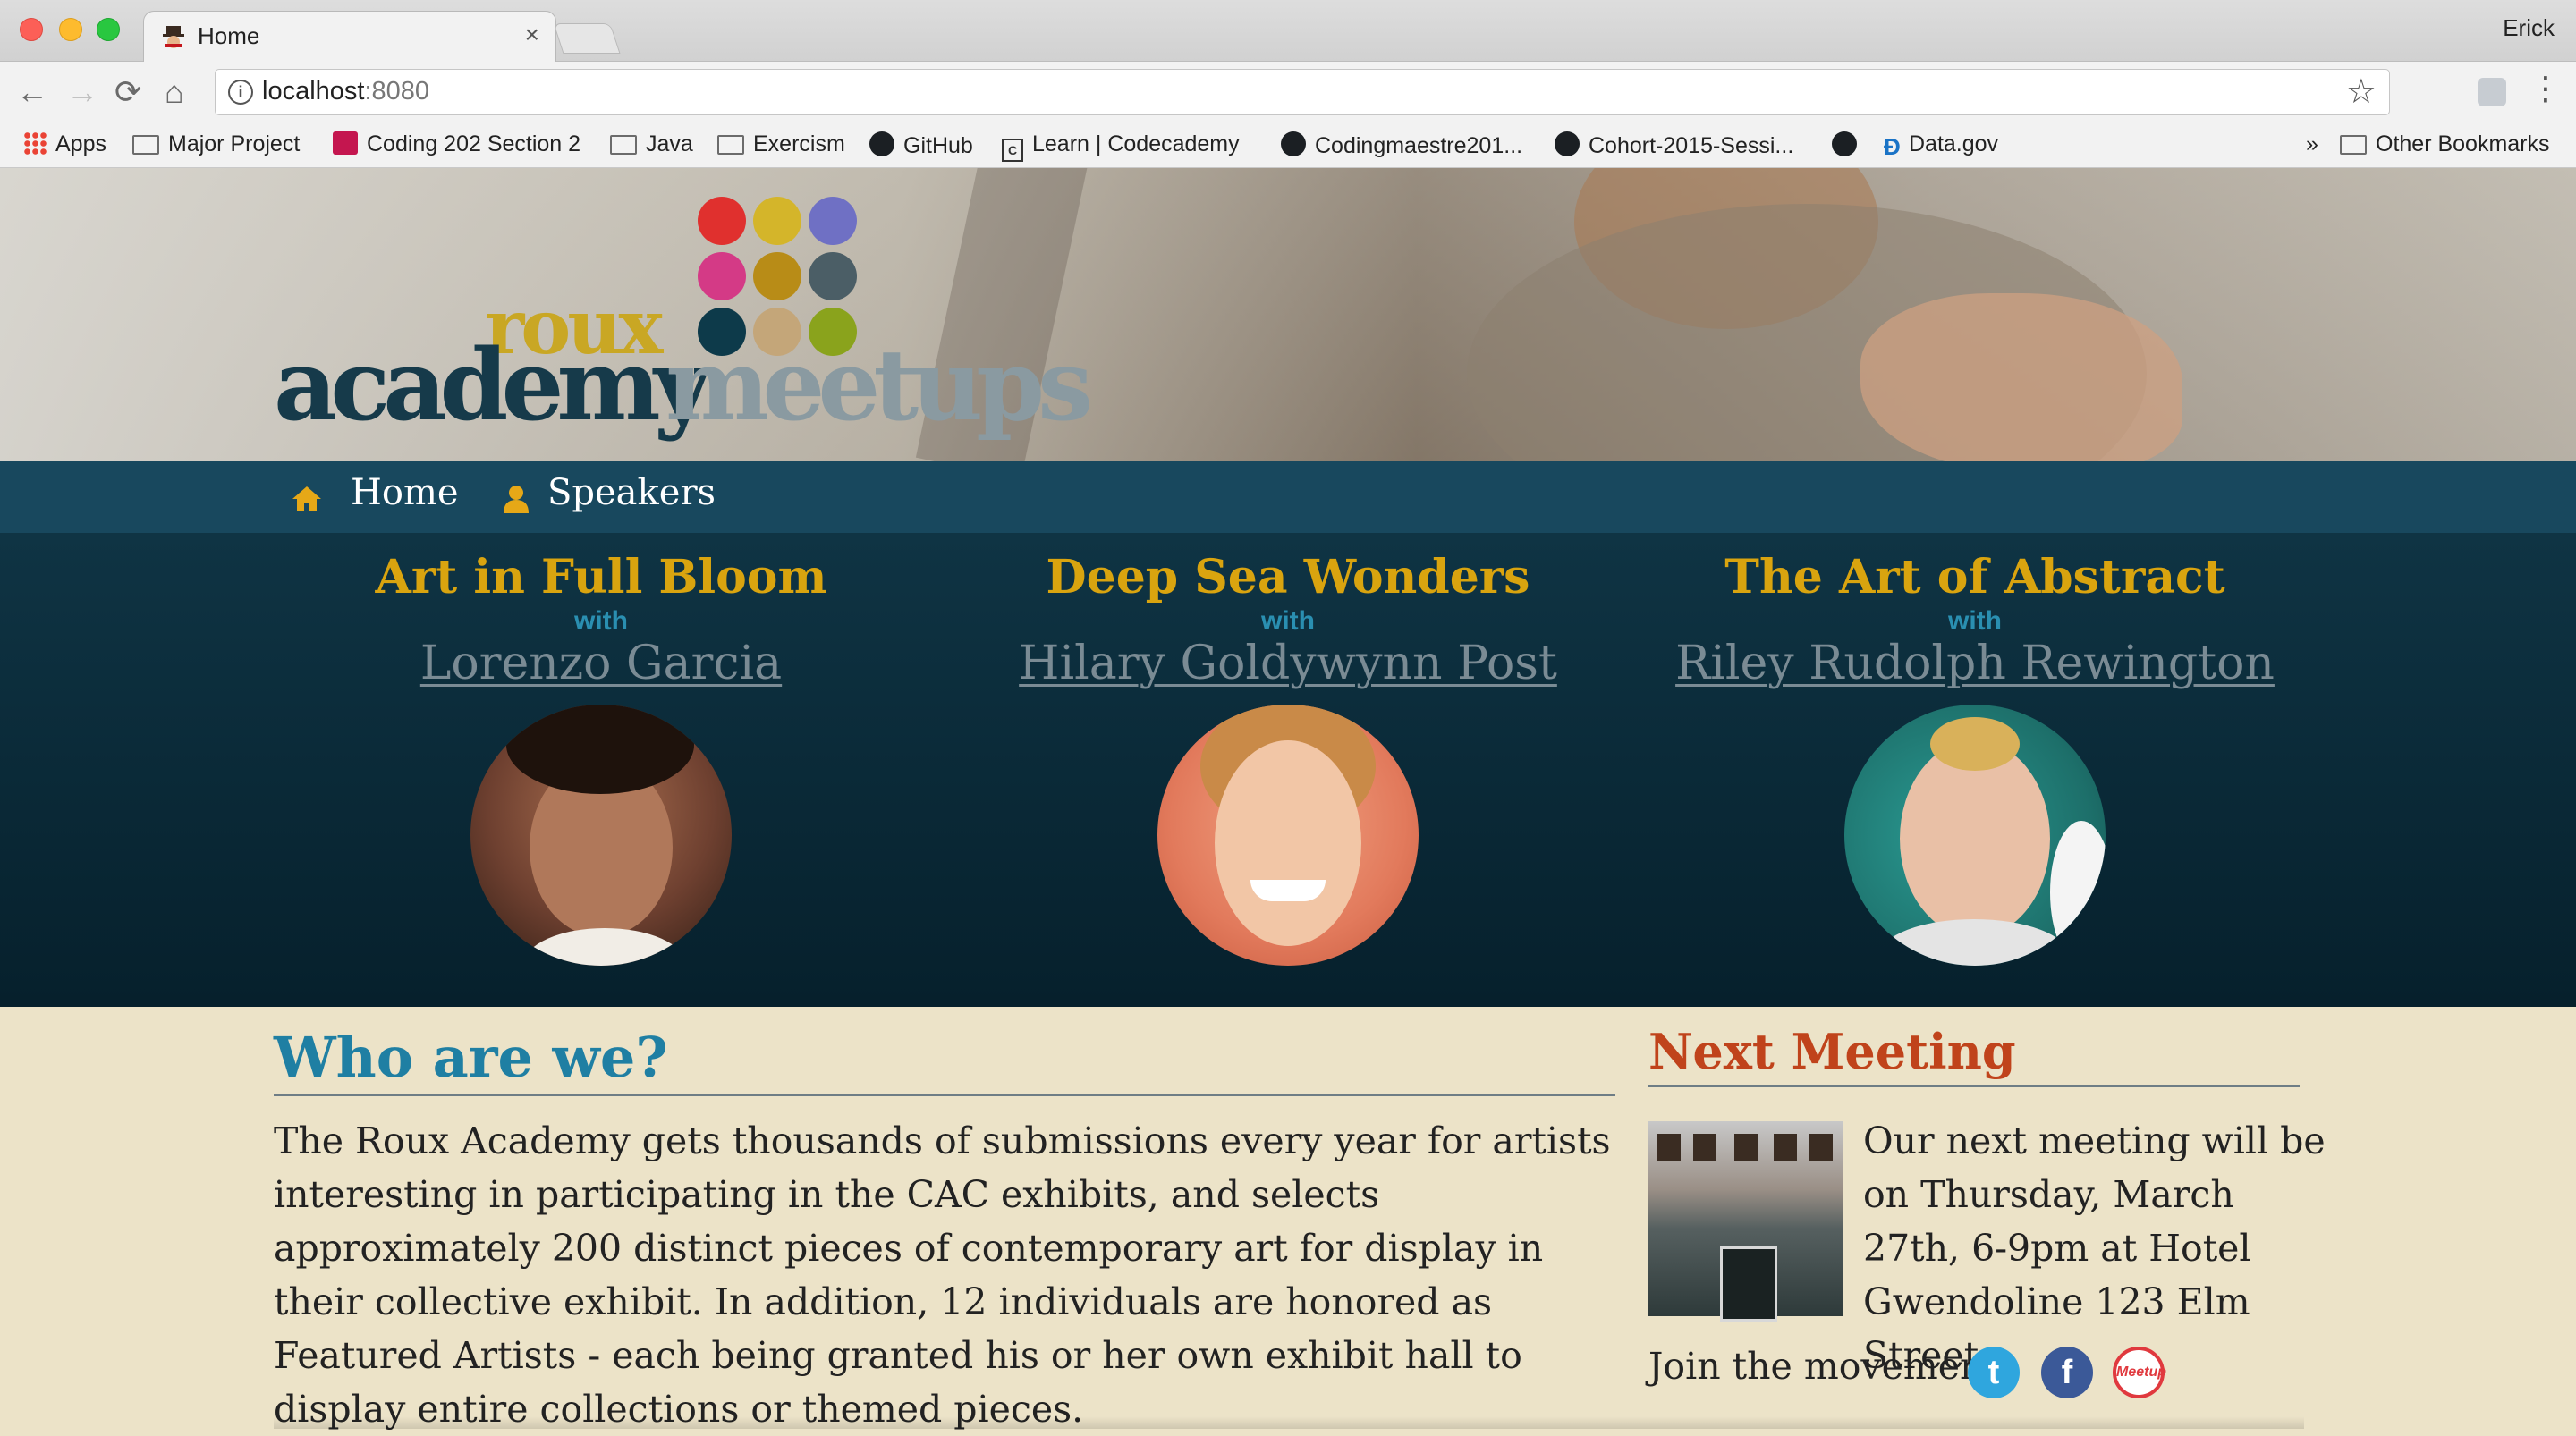  Describe the element at coordinates (1941, 145) in the screenshot. I see `bookmark-datagov: Ð Data.gov` at that location.